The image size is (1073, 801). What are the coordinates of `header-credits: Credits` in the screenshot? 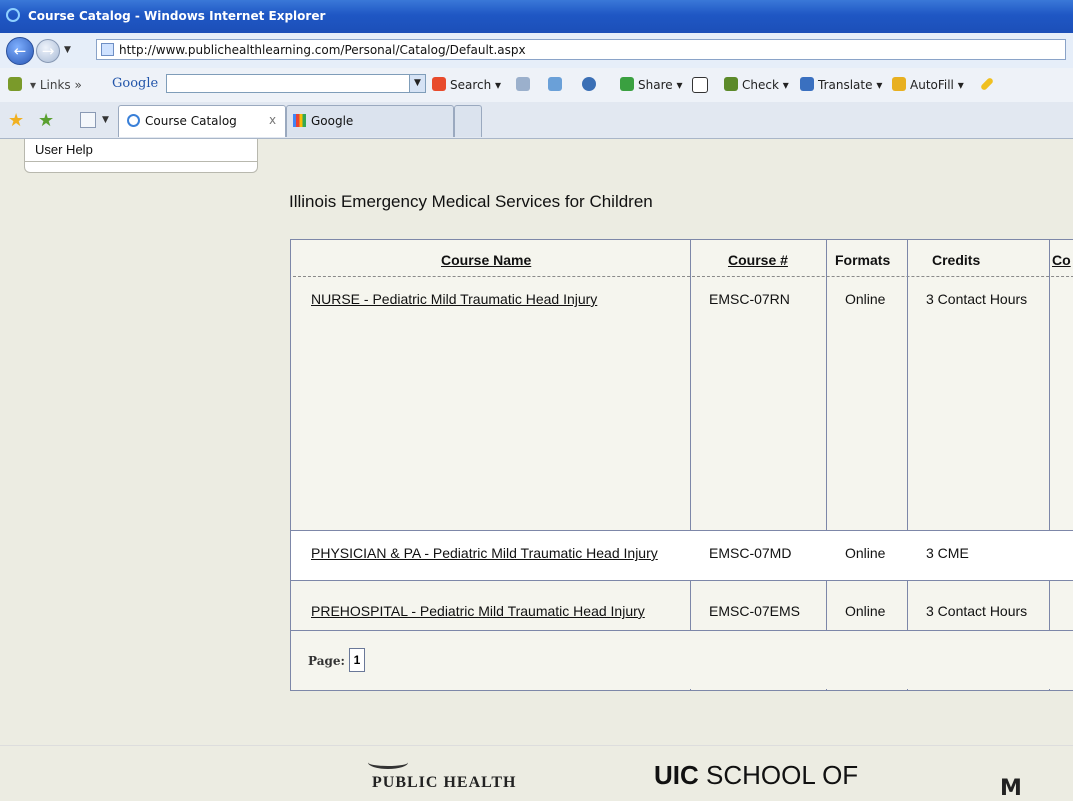 It's located at (956, 260).